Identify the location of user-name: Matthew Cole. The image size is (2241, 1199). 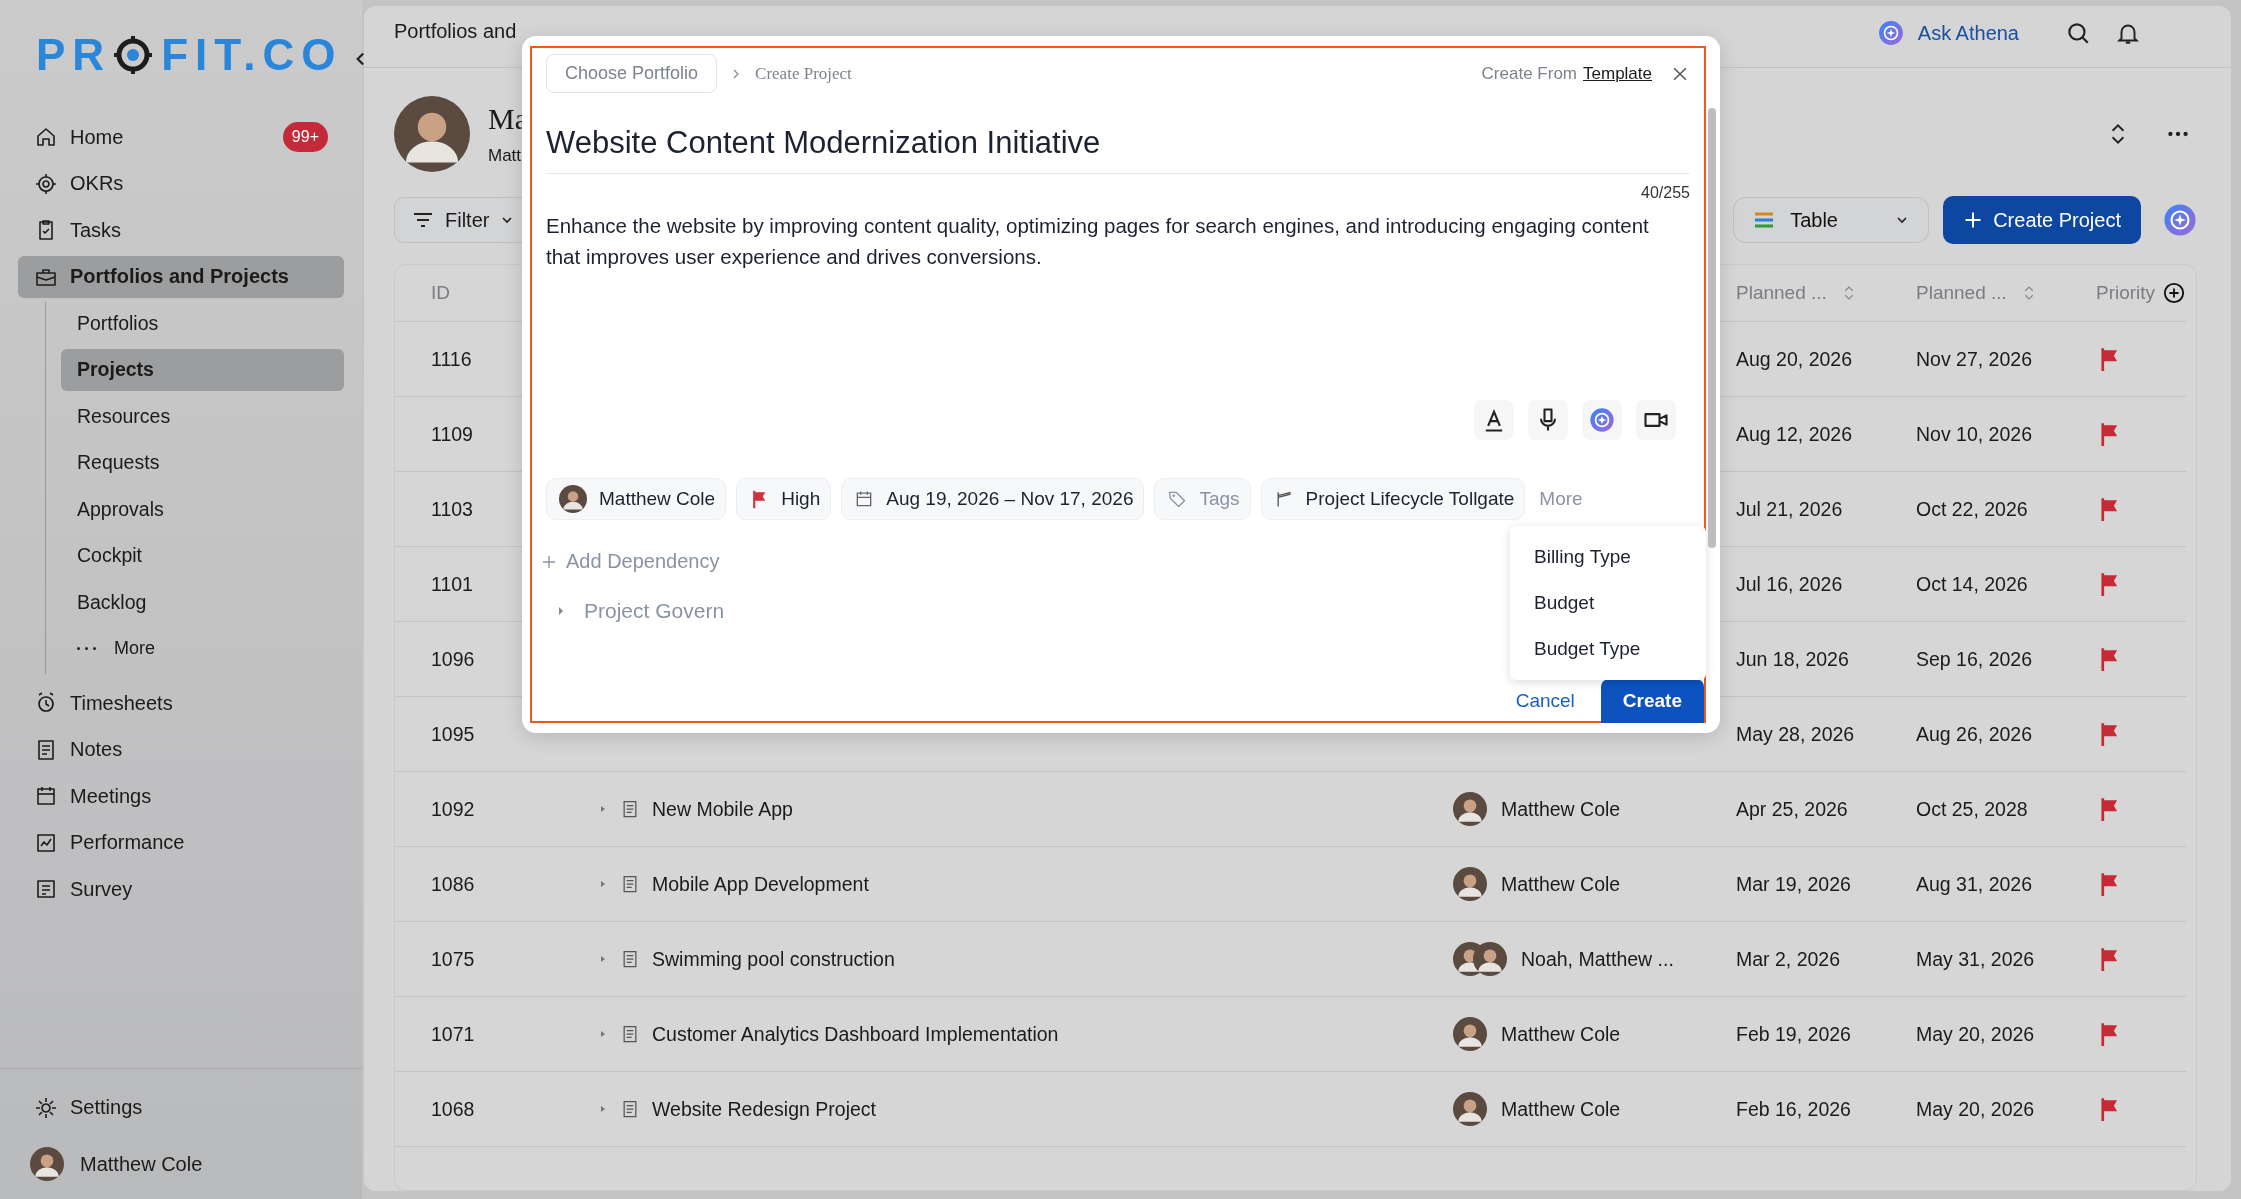
(141, 1164).